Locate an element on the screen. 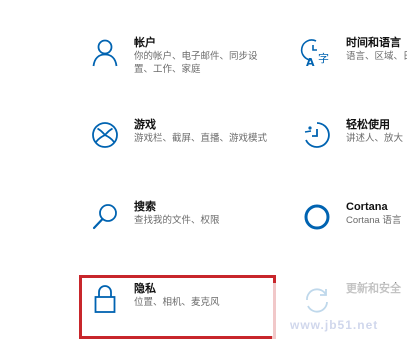  tile-accounts: 帐户 你的帐户、电子邮件、同步设 置、工作、家庭 is located at coordinates (173, 56).